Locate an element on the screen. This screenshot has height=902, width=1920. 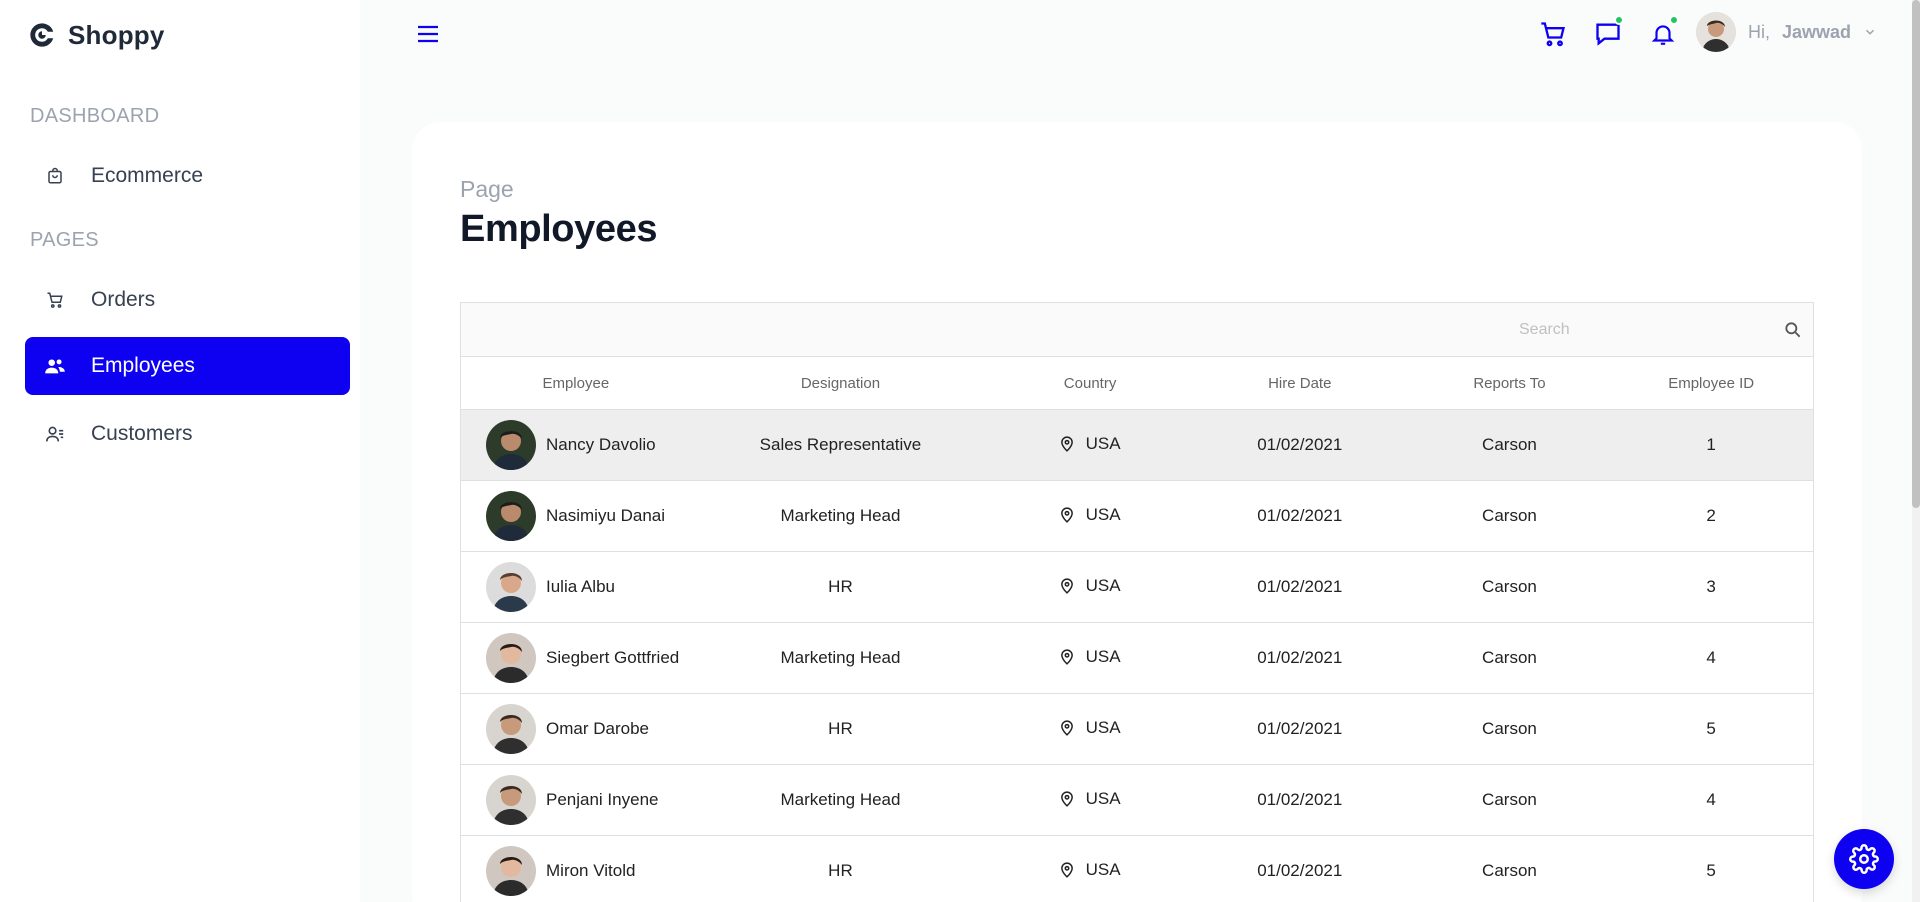
brand-name: Shoppy is located at coordinates (116, 34).